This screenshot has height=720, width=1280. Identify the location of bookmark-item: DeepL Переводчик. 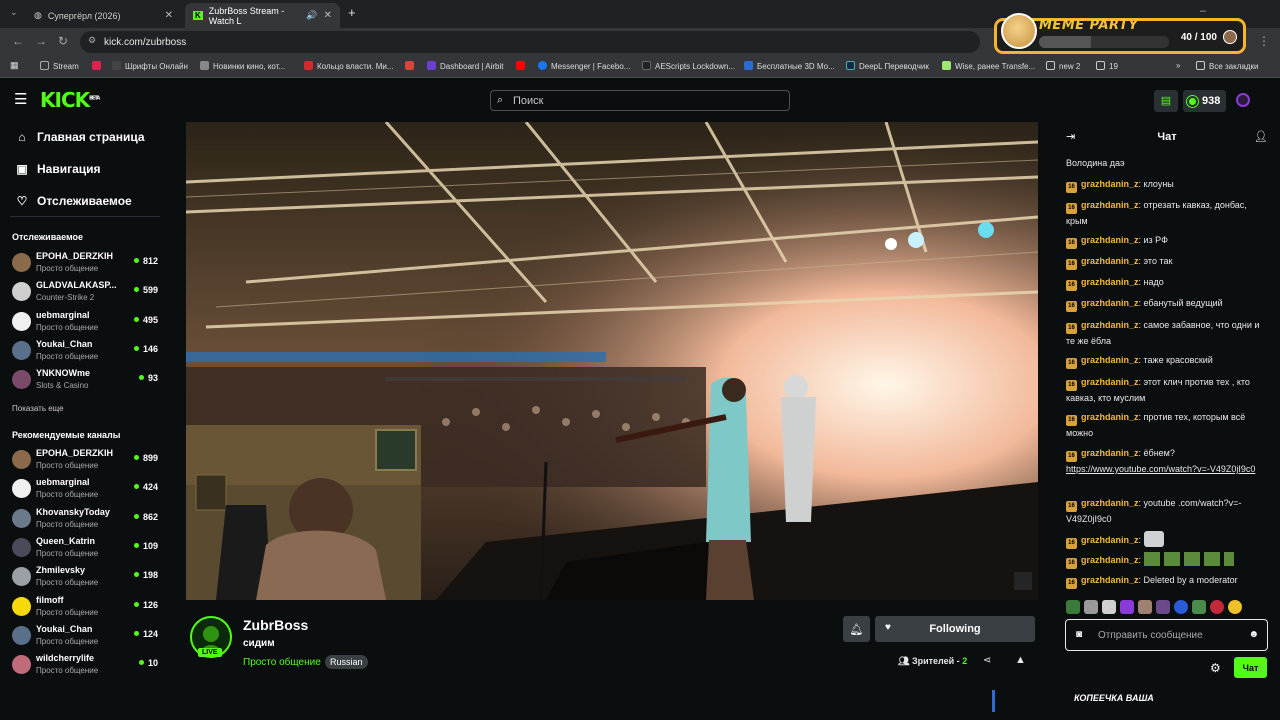
(887, 66).